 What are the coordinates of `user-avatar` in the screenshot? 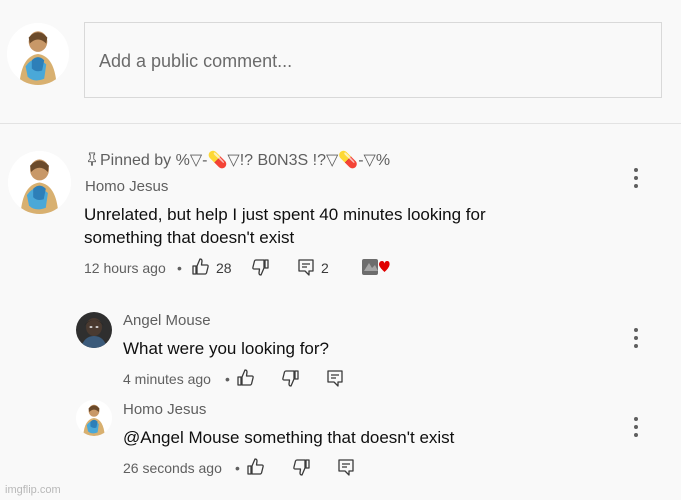 It's located at (38, 54).